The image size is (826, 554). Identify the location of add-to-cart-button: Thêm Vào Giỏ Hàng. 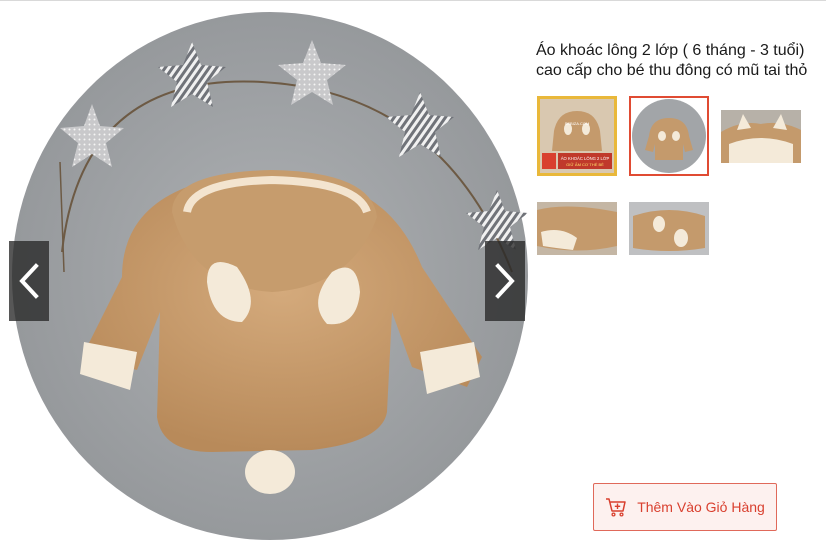
(685, 507).